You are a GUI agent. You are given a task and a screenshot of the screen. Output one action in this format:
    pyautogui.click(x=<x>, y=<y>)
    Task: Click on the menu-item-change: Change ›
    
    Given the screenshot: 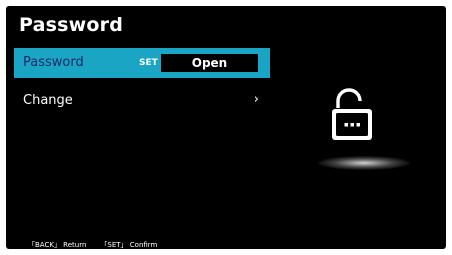 What is the action you would take?
    pyautogui.click(x=142, y=101)
    